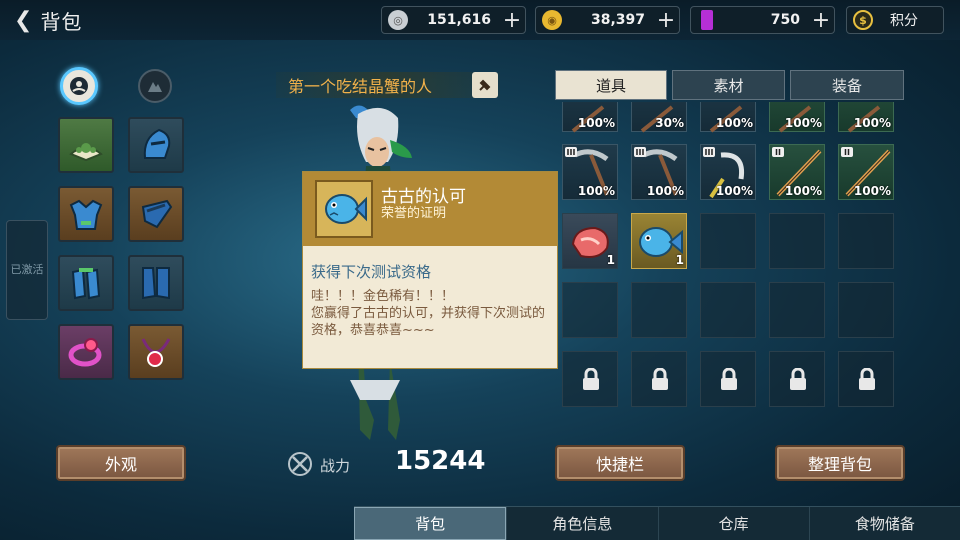  I want to click on sort-bag-button: 整理背包, so click(840, 463).